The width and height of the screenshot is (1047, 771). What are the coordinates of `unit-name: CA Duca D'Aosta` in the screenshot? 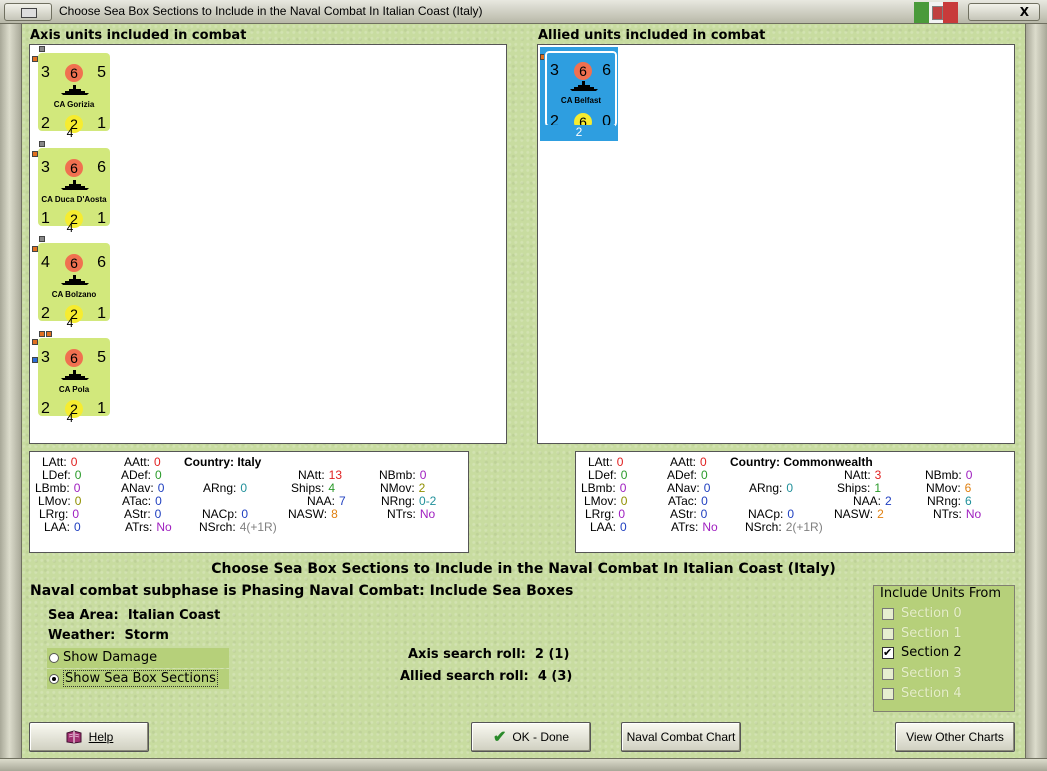 It's located at (74, 199).